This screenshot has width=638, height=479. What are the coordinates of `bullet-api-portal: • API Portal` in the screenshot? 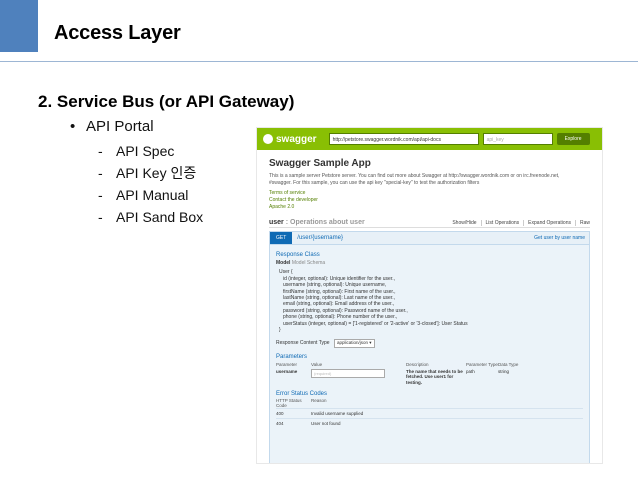 It's located at (112, 126).